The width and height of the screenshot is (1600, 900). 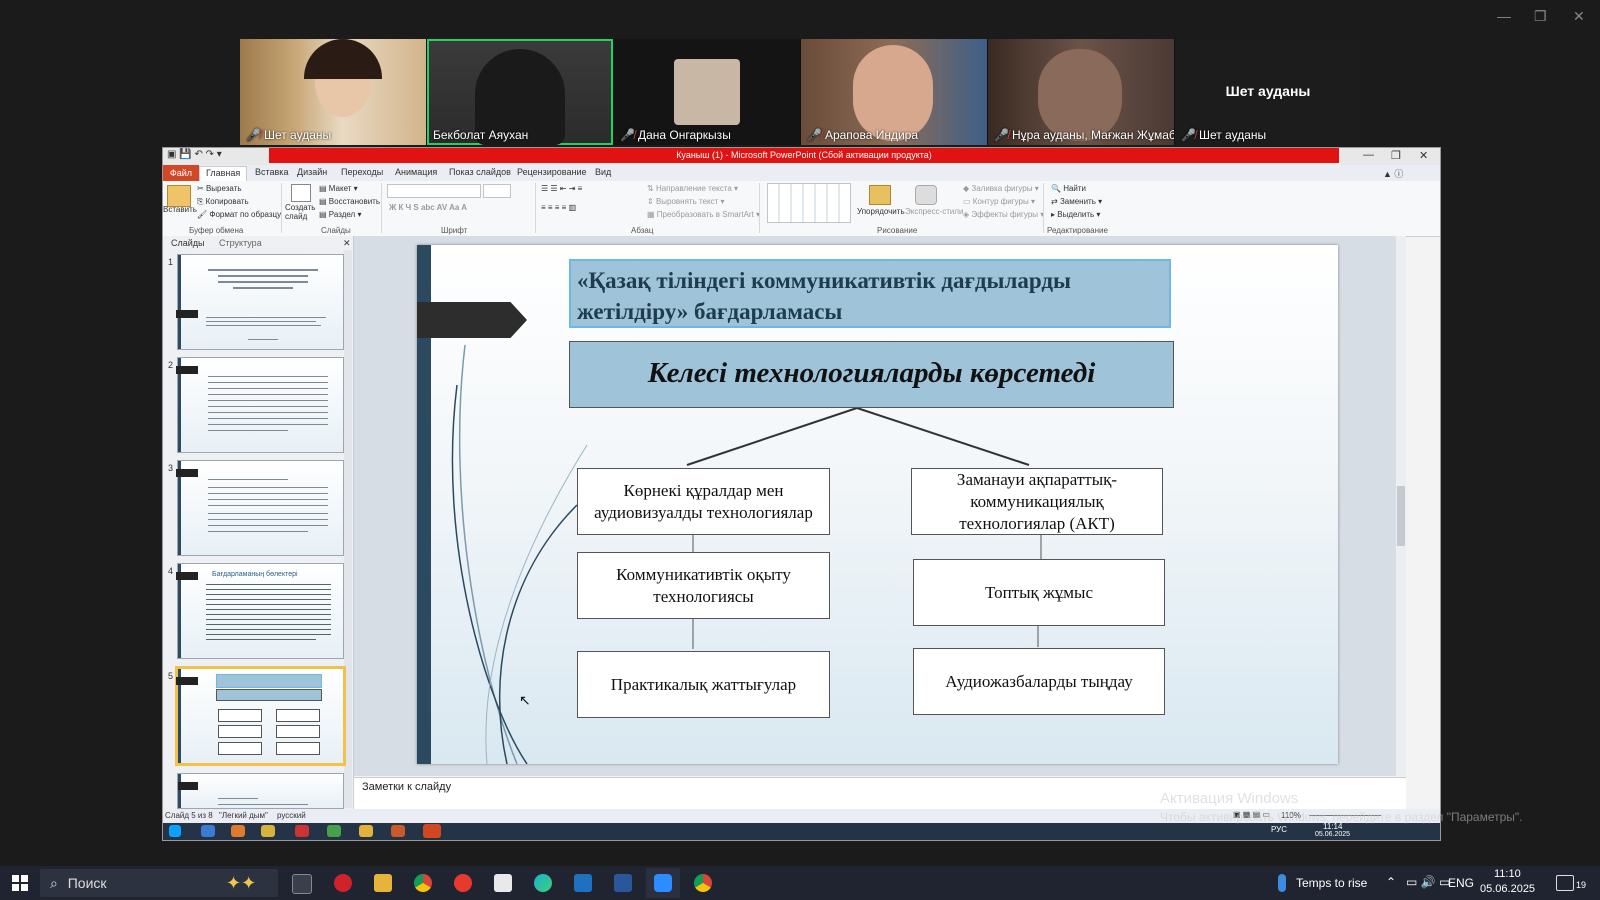 What do you see at coordinates (260, 791) in the screenshot?
I see `slide-thumbnail: 6` at bounding box center [260, 791].